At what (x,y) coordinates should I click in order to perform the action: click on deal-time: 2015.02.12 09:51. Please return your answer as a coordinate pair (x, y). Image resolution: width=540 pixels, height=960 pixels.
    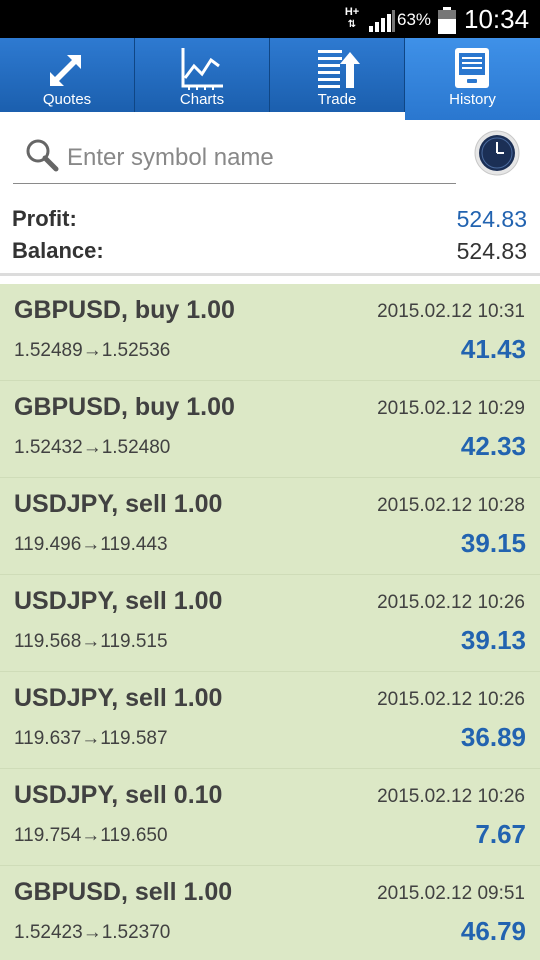
    Looking at the image, I should click on (451, 893).